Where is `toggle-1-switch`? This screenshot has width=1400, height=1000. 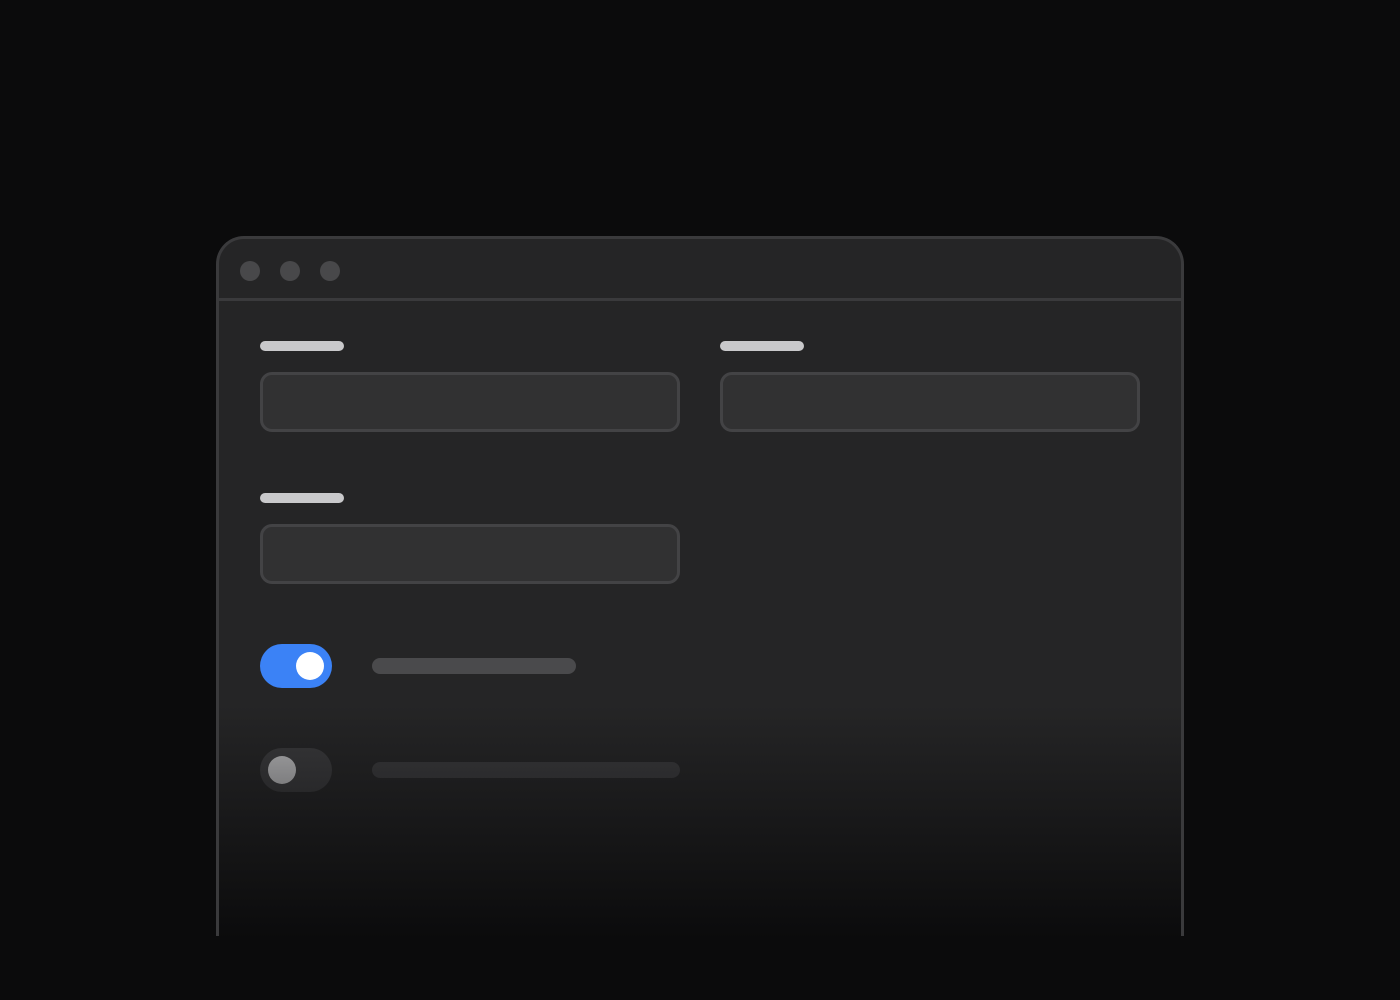 toggle-1-switch is located at coordinates (296, 666).